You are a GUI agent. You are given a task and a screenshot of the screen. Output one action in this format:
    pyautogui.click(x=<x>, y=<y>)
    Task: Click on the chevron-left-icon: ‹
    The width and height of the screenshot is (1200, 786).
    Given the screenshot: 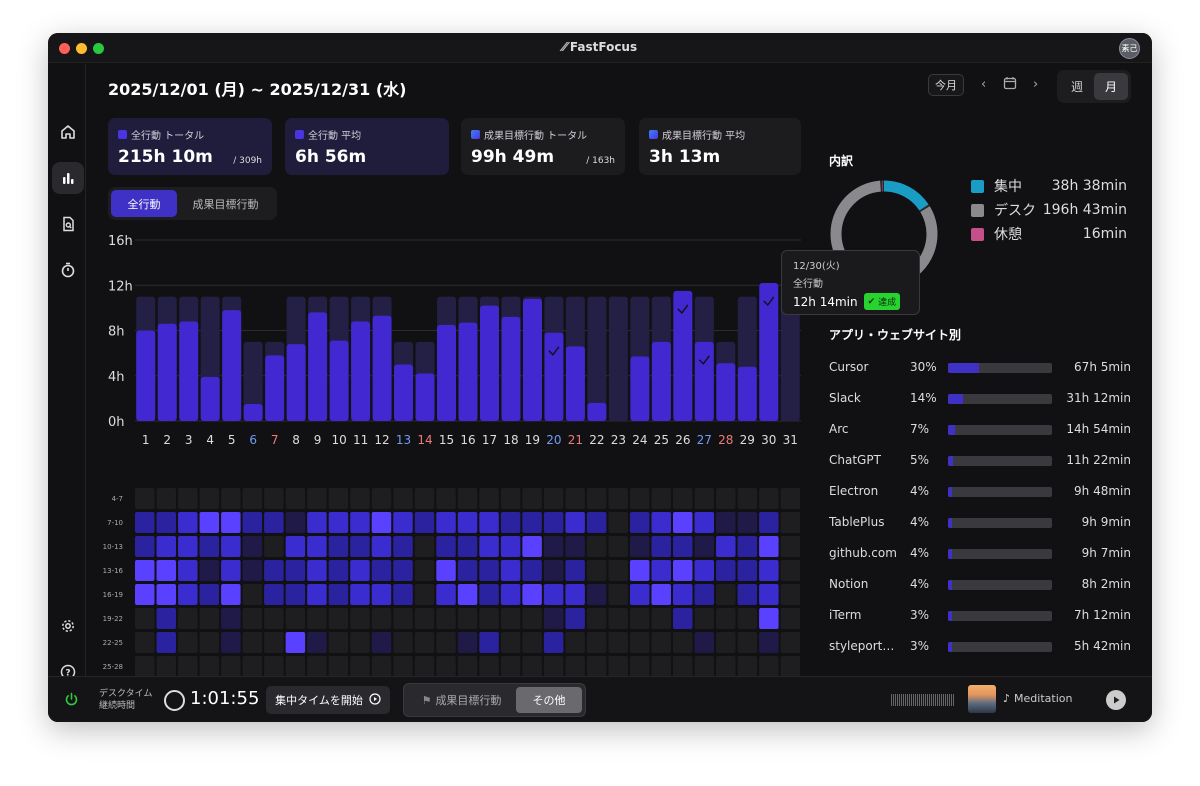 What is the action you would take?
    pyautogui.click(x=983, y=84)
    